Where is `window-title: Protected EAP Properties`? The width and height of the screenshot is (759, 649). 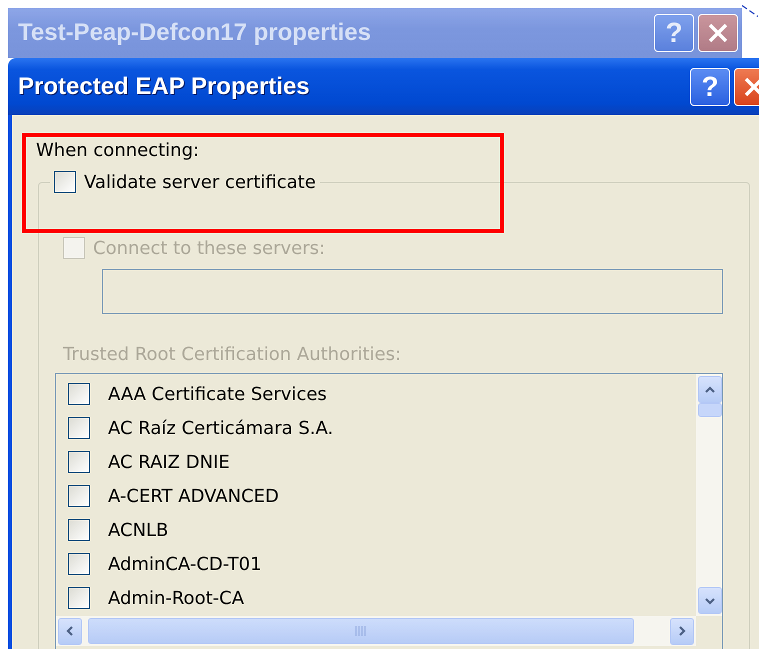 window-title: Protected EAP Properties is located at coordinates (164, 86).